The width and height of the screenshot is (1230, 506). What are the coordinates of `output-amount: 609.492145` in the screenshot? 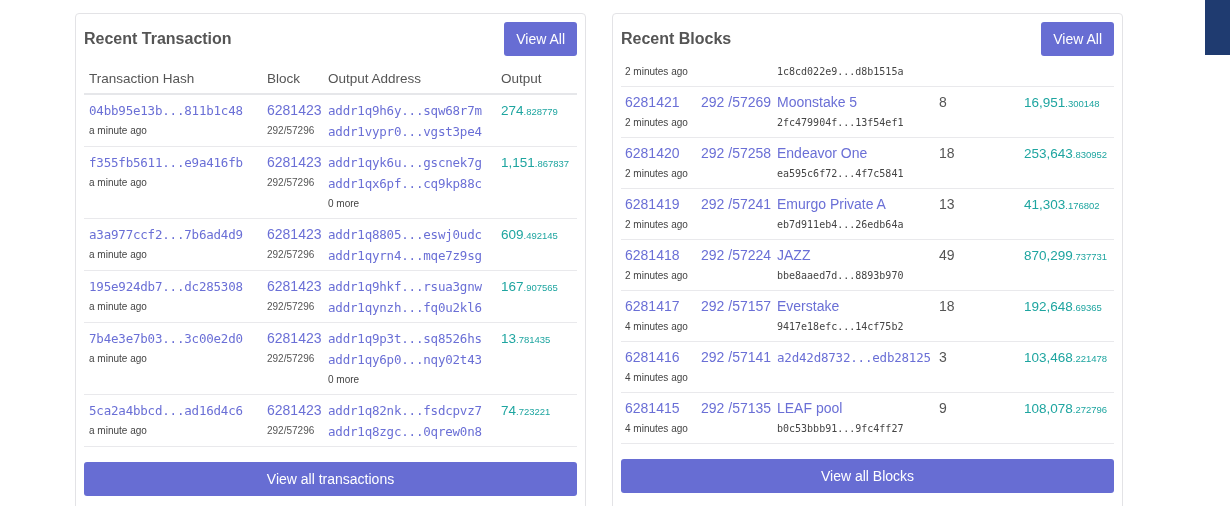 It's located at (530, 235).